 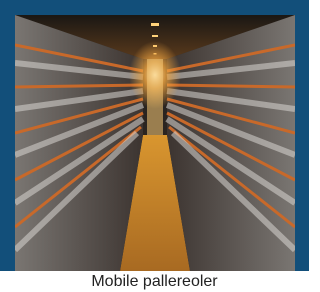 I want to click on product-caption: Mobile pallereoler, so click(x=154, y=281).